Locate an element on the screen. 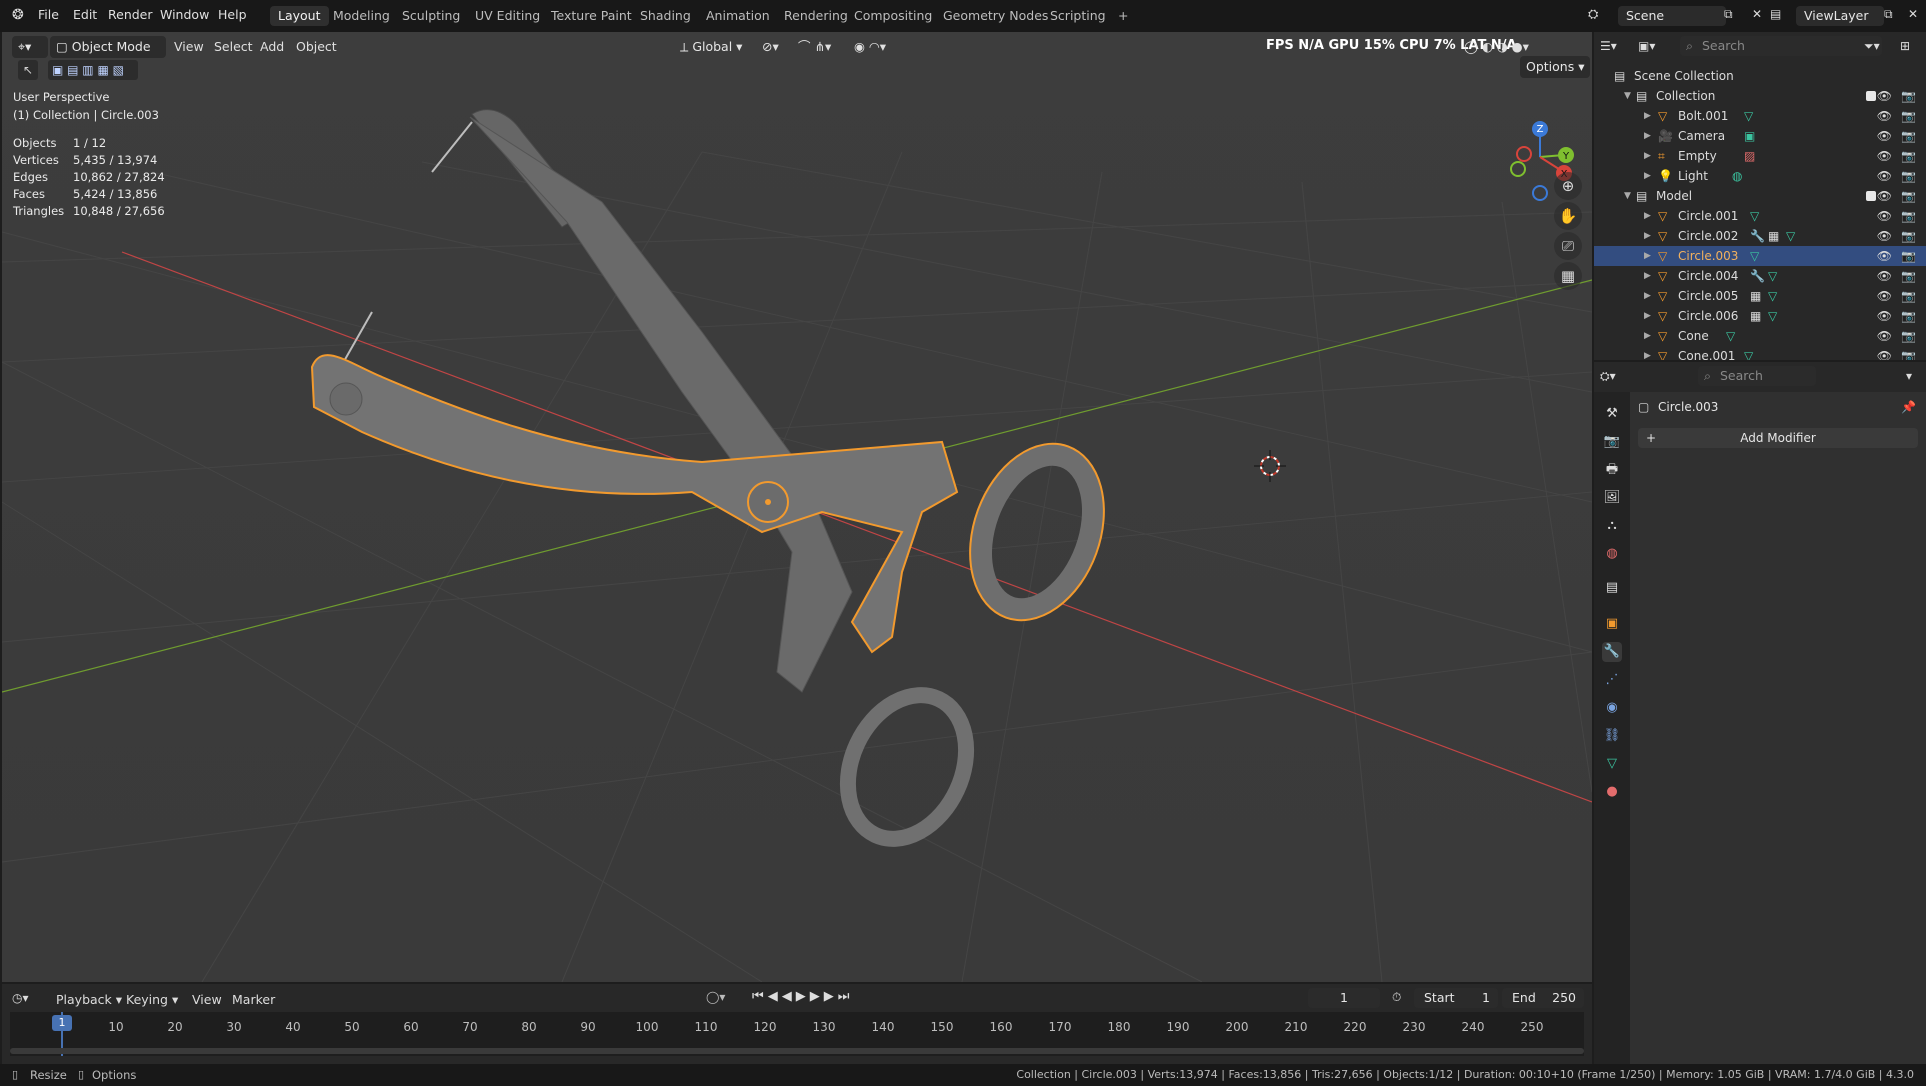 This screenshot has width=1926, height=1086. auto-keying-icon: ◯▾ is located at coordinates (715, 997).